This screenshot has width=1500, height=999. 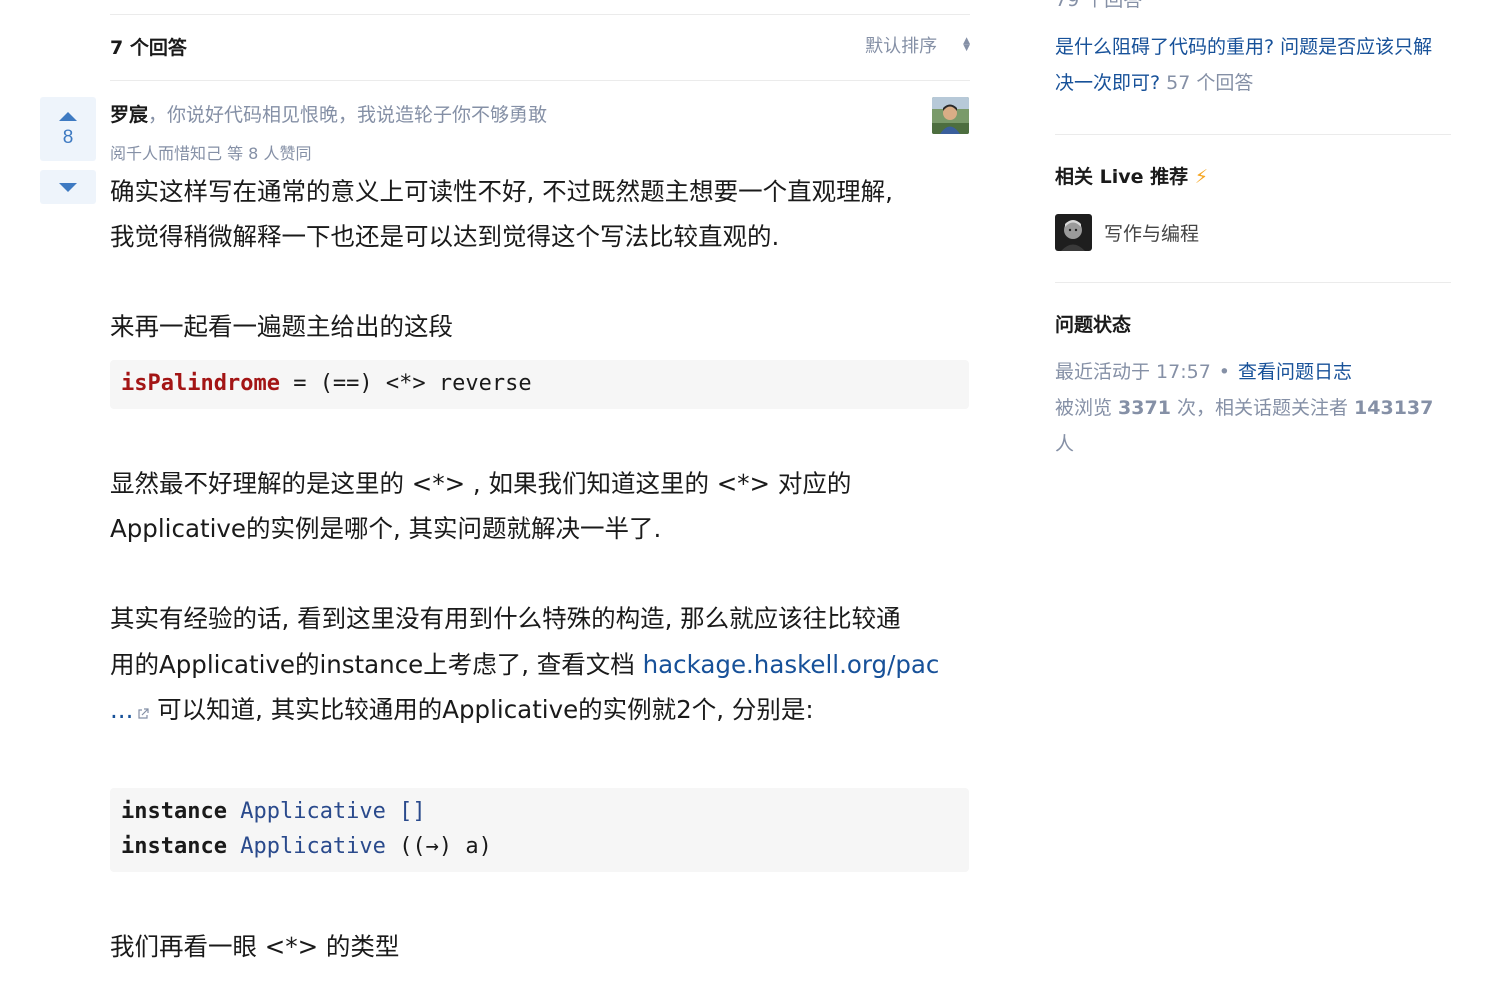 I want to click on sort-button: 默认排序 ▲ ▼, so click(x=917, y=45).